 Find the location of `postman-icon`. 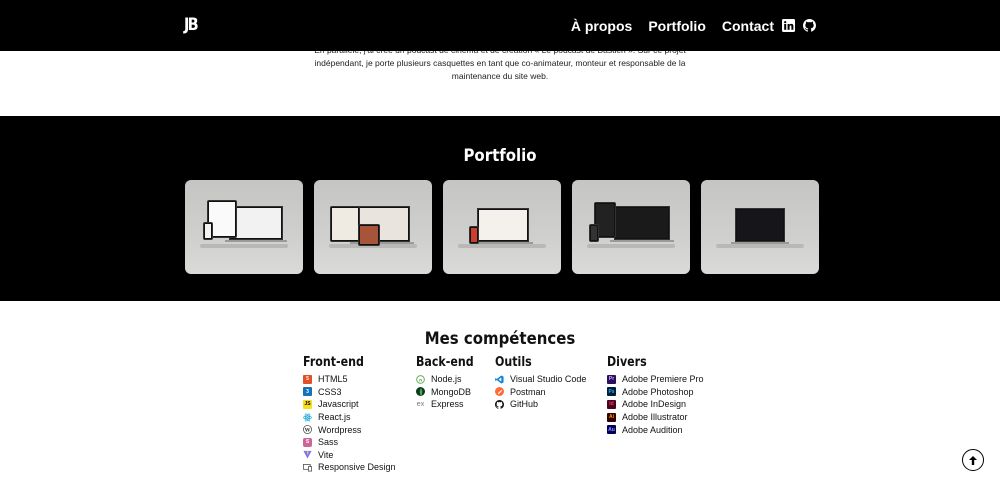

postman-icon is located at coordinates (499, 392).